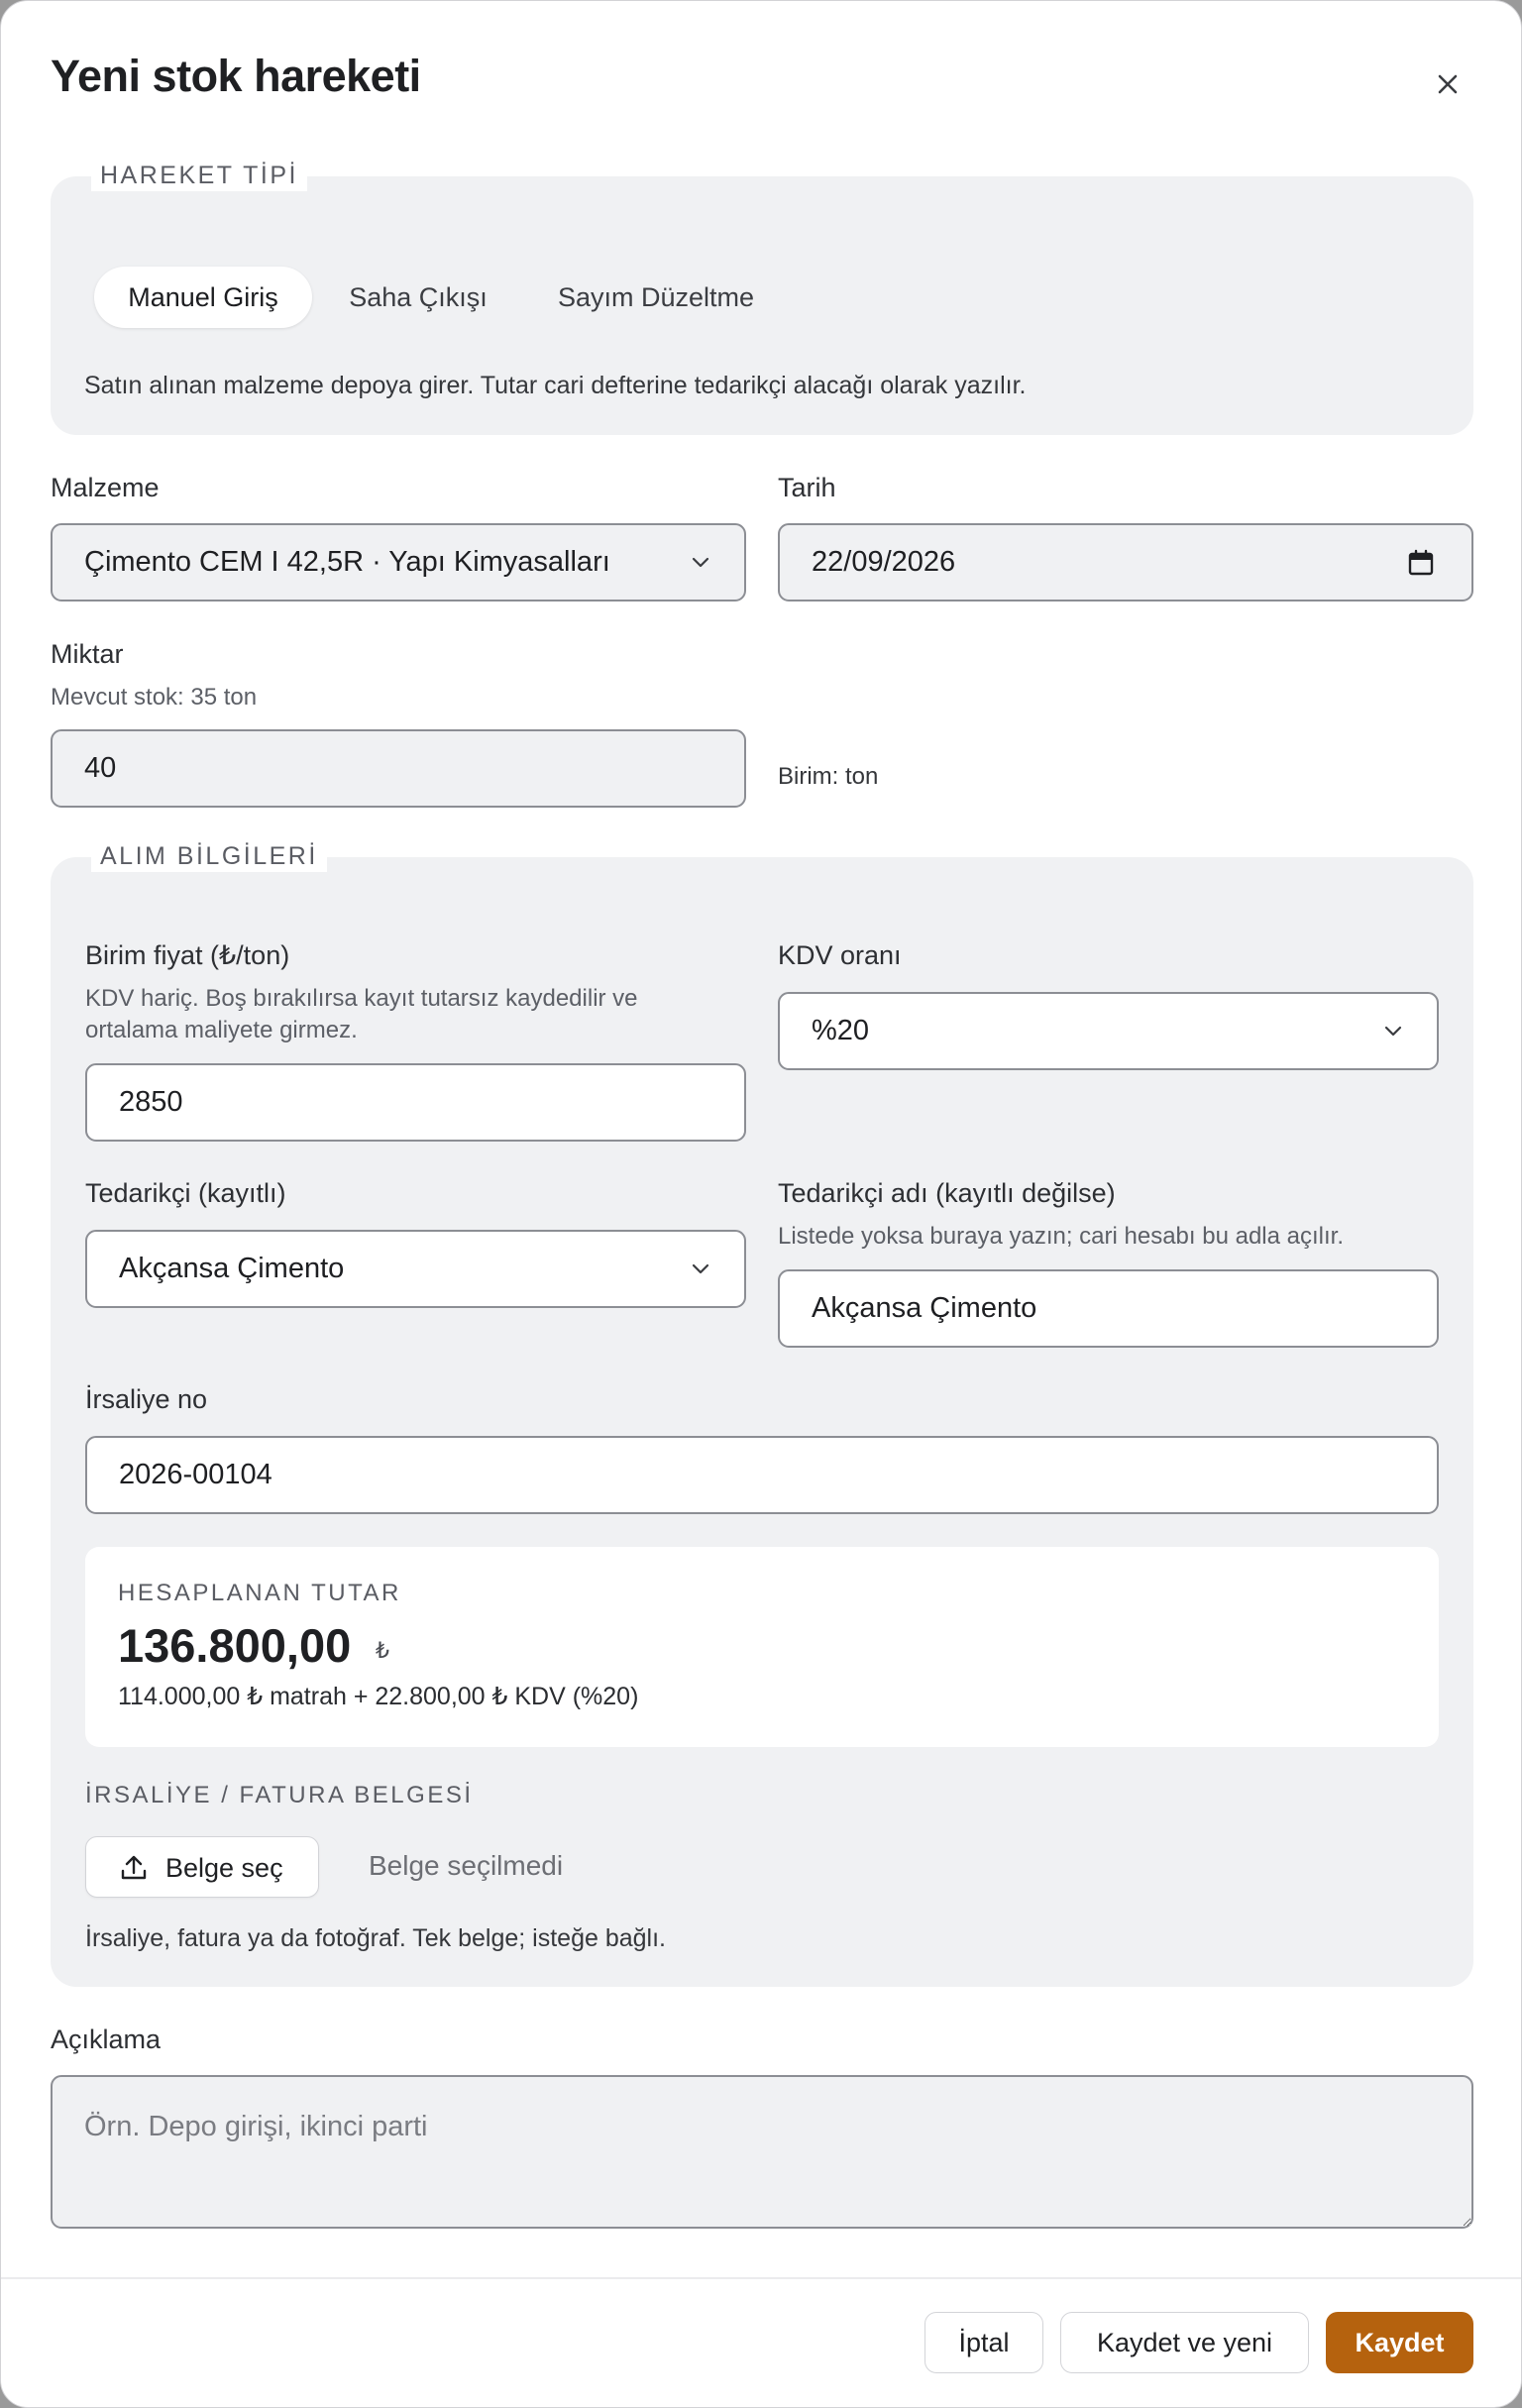  What do you see at coordinates (466, 1865) in the screenshot?
I see `document-status: Belge seçilmedi` at bounding box center [466, 1865].